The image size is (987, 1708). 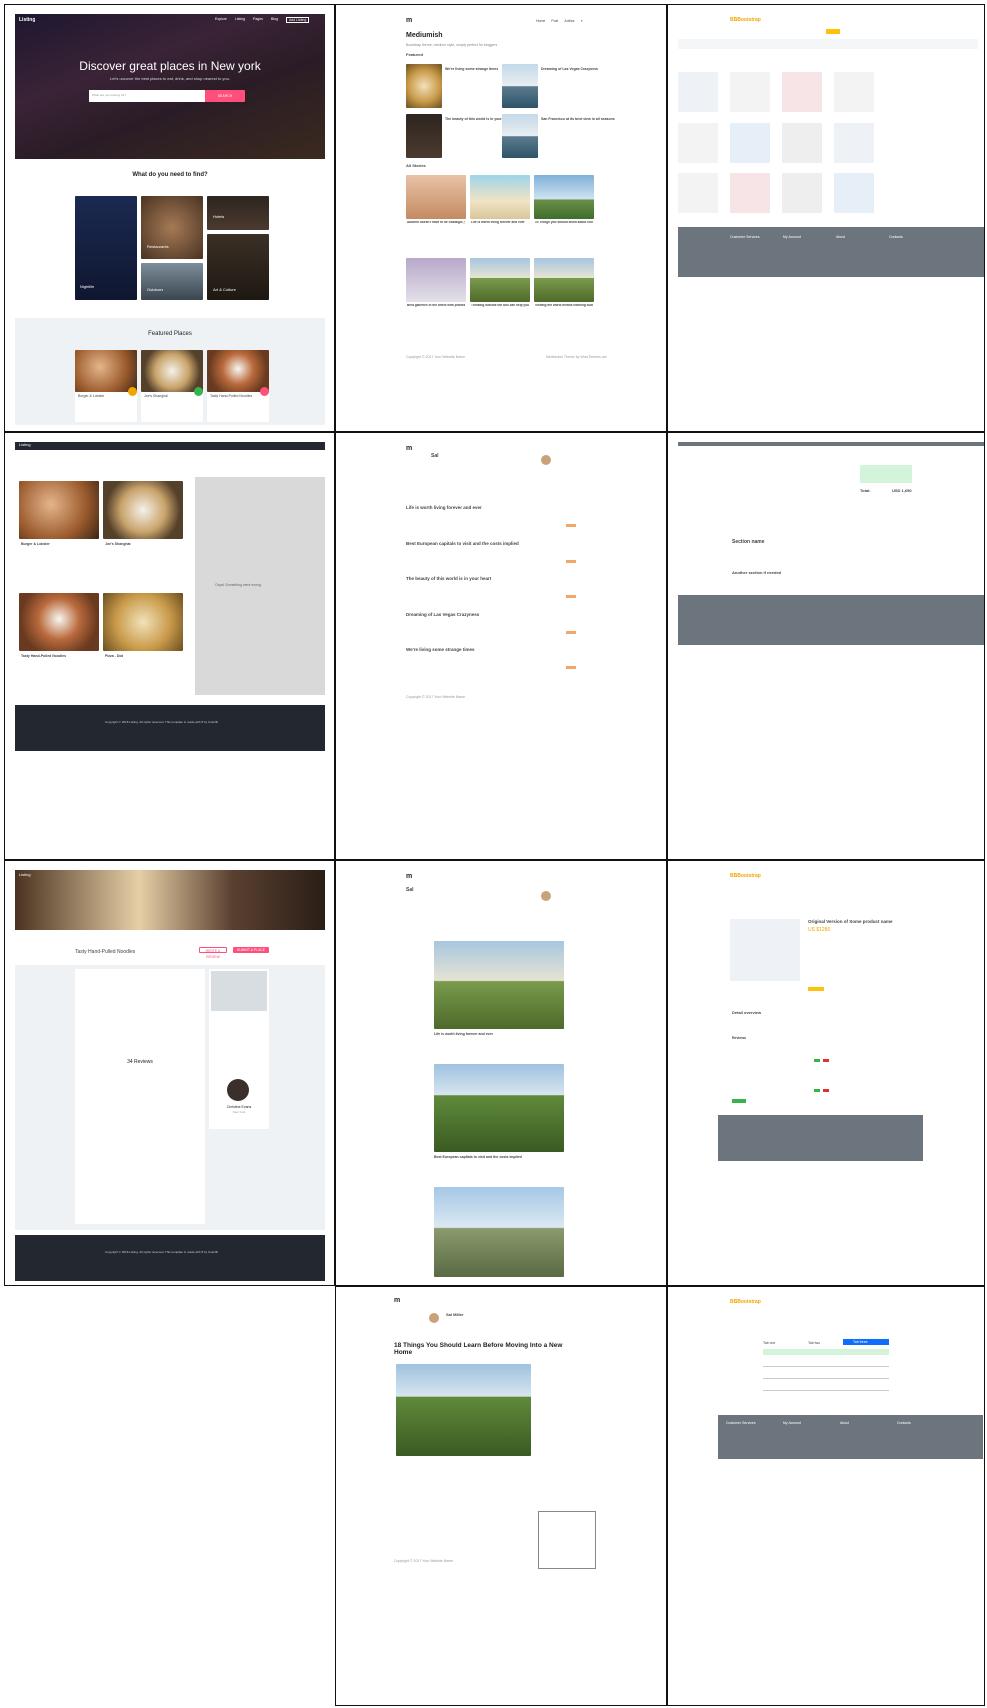 I want to click on nav-blog: Blog, so click(x=274, y=20).